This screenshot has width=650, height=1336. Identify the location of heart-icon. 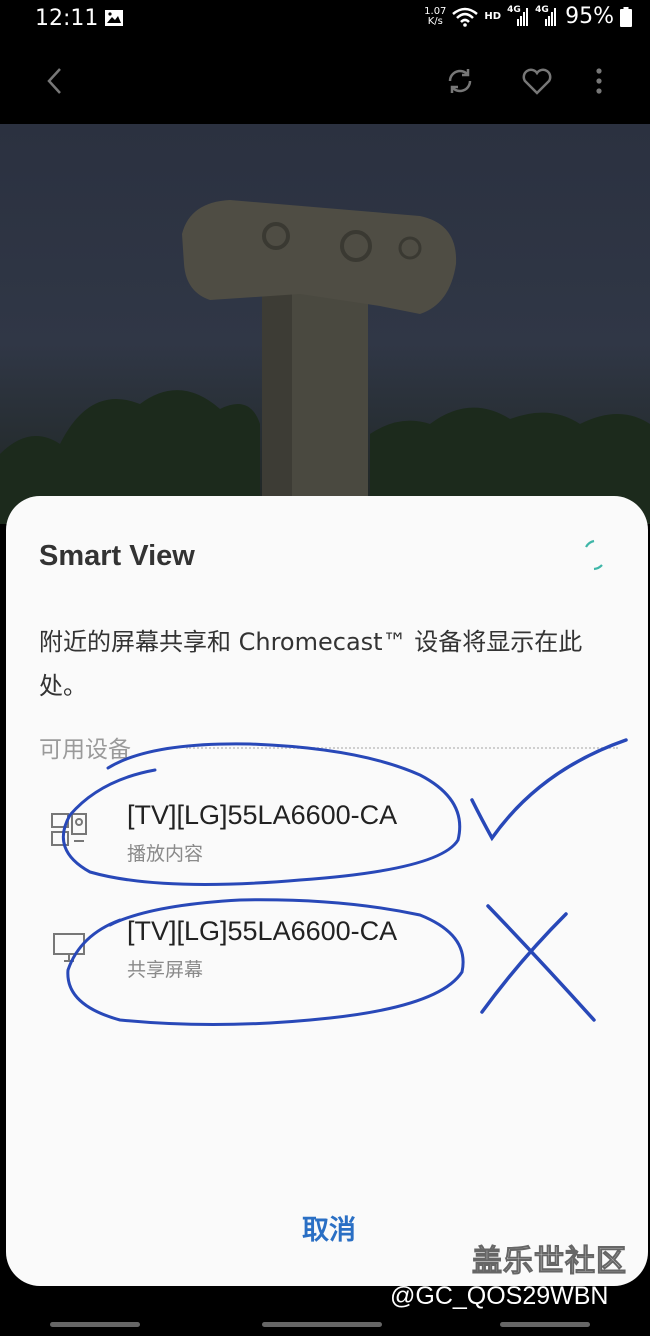
(537, 81).